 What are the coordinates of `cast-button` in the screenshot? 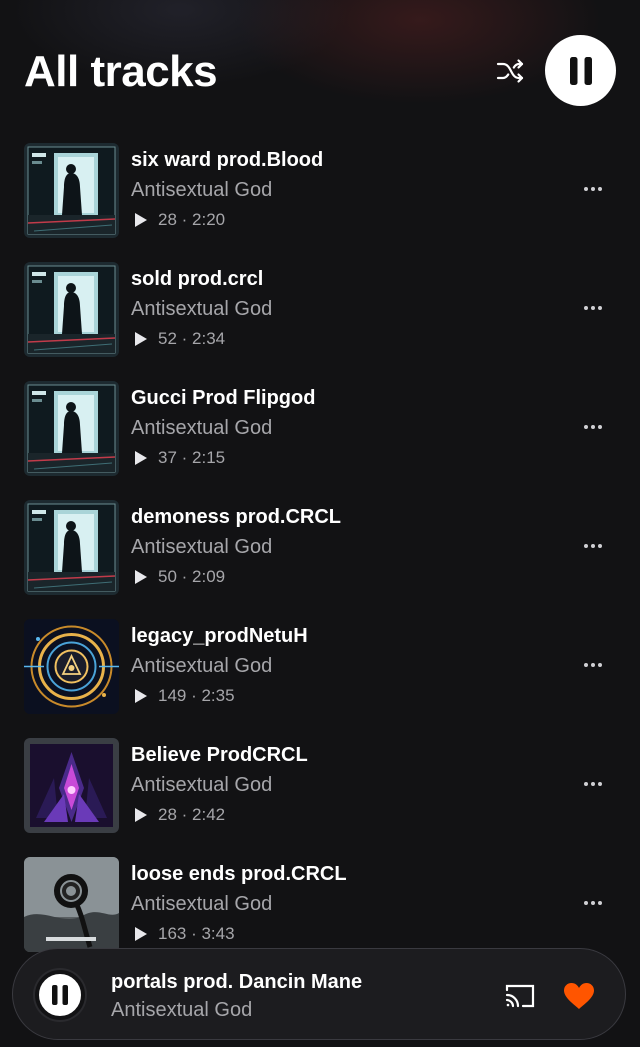 It's located at (520, 996).